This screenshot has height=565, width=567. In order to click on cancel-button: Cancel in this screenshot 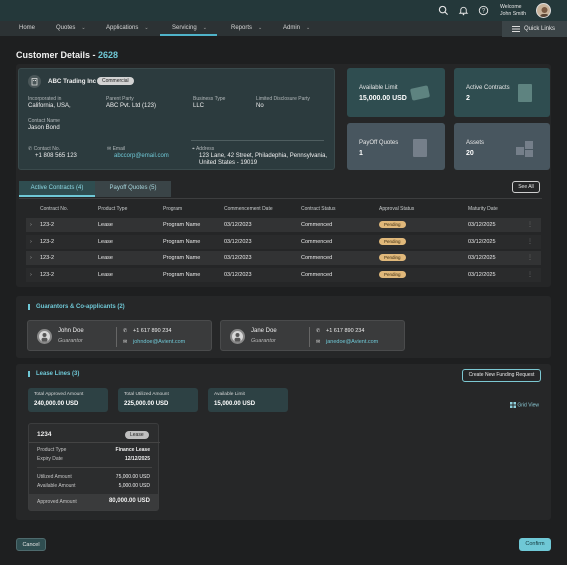, I will do `click(31, 544)`.